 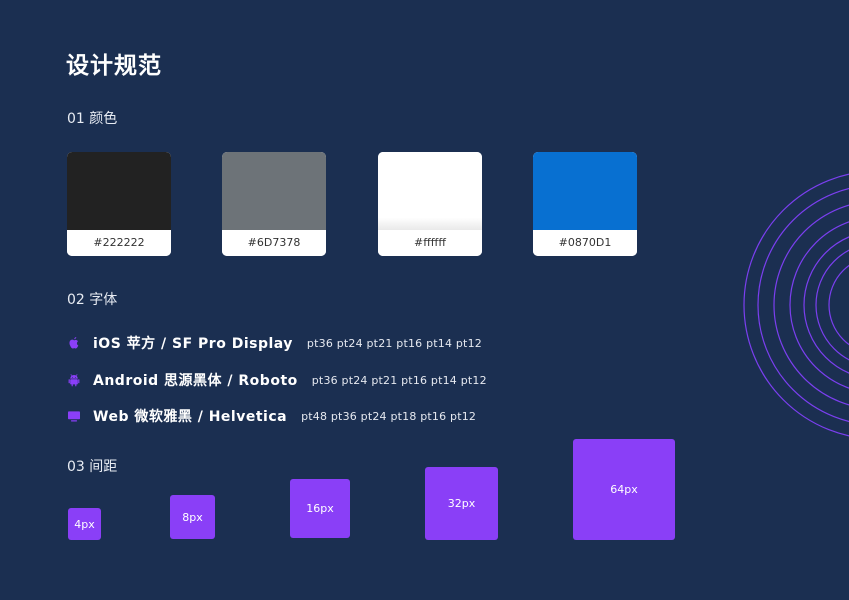 I want to click on spacing-box-64px: 64px, so click(x=624, y=489).